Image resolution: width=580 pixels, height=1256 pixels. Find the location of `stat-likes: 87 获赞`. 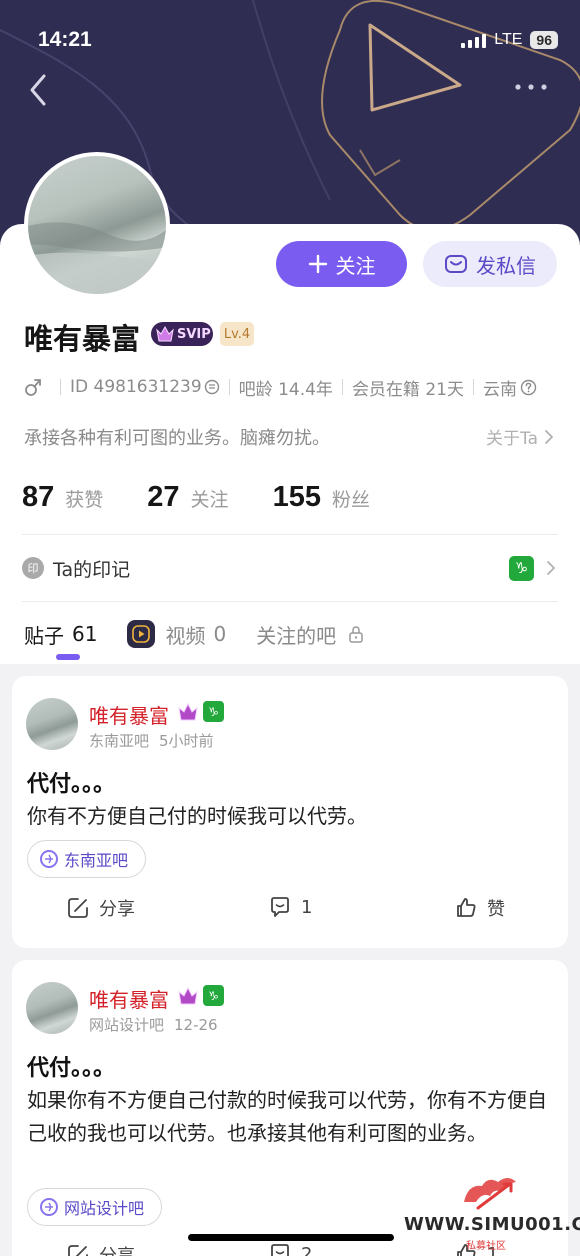

stat-likes: 87 获赞 is located at coordinates (62, 497).